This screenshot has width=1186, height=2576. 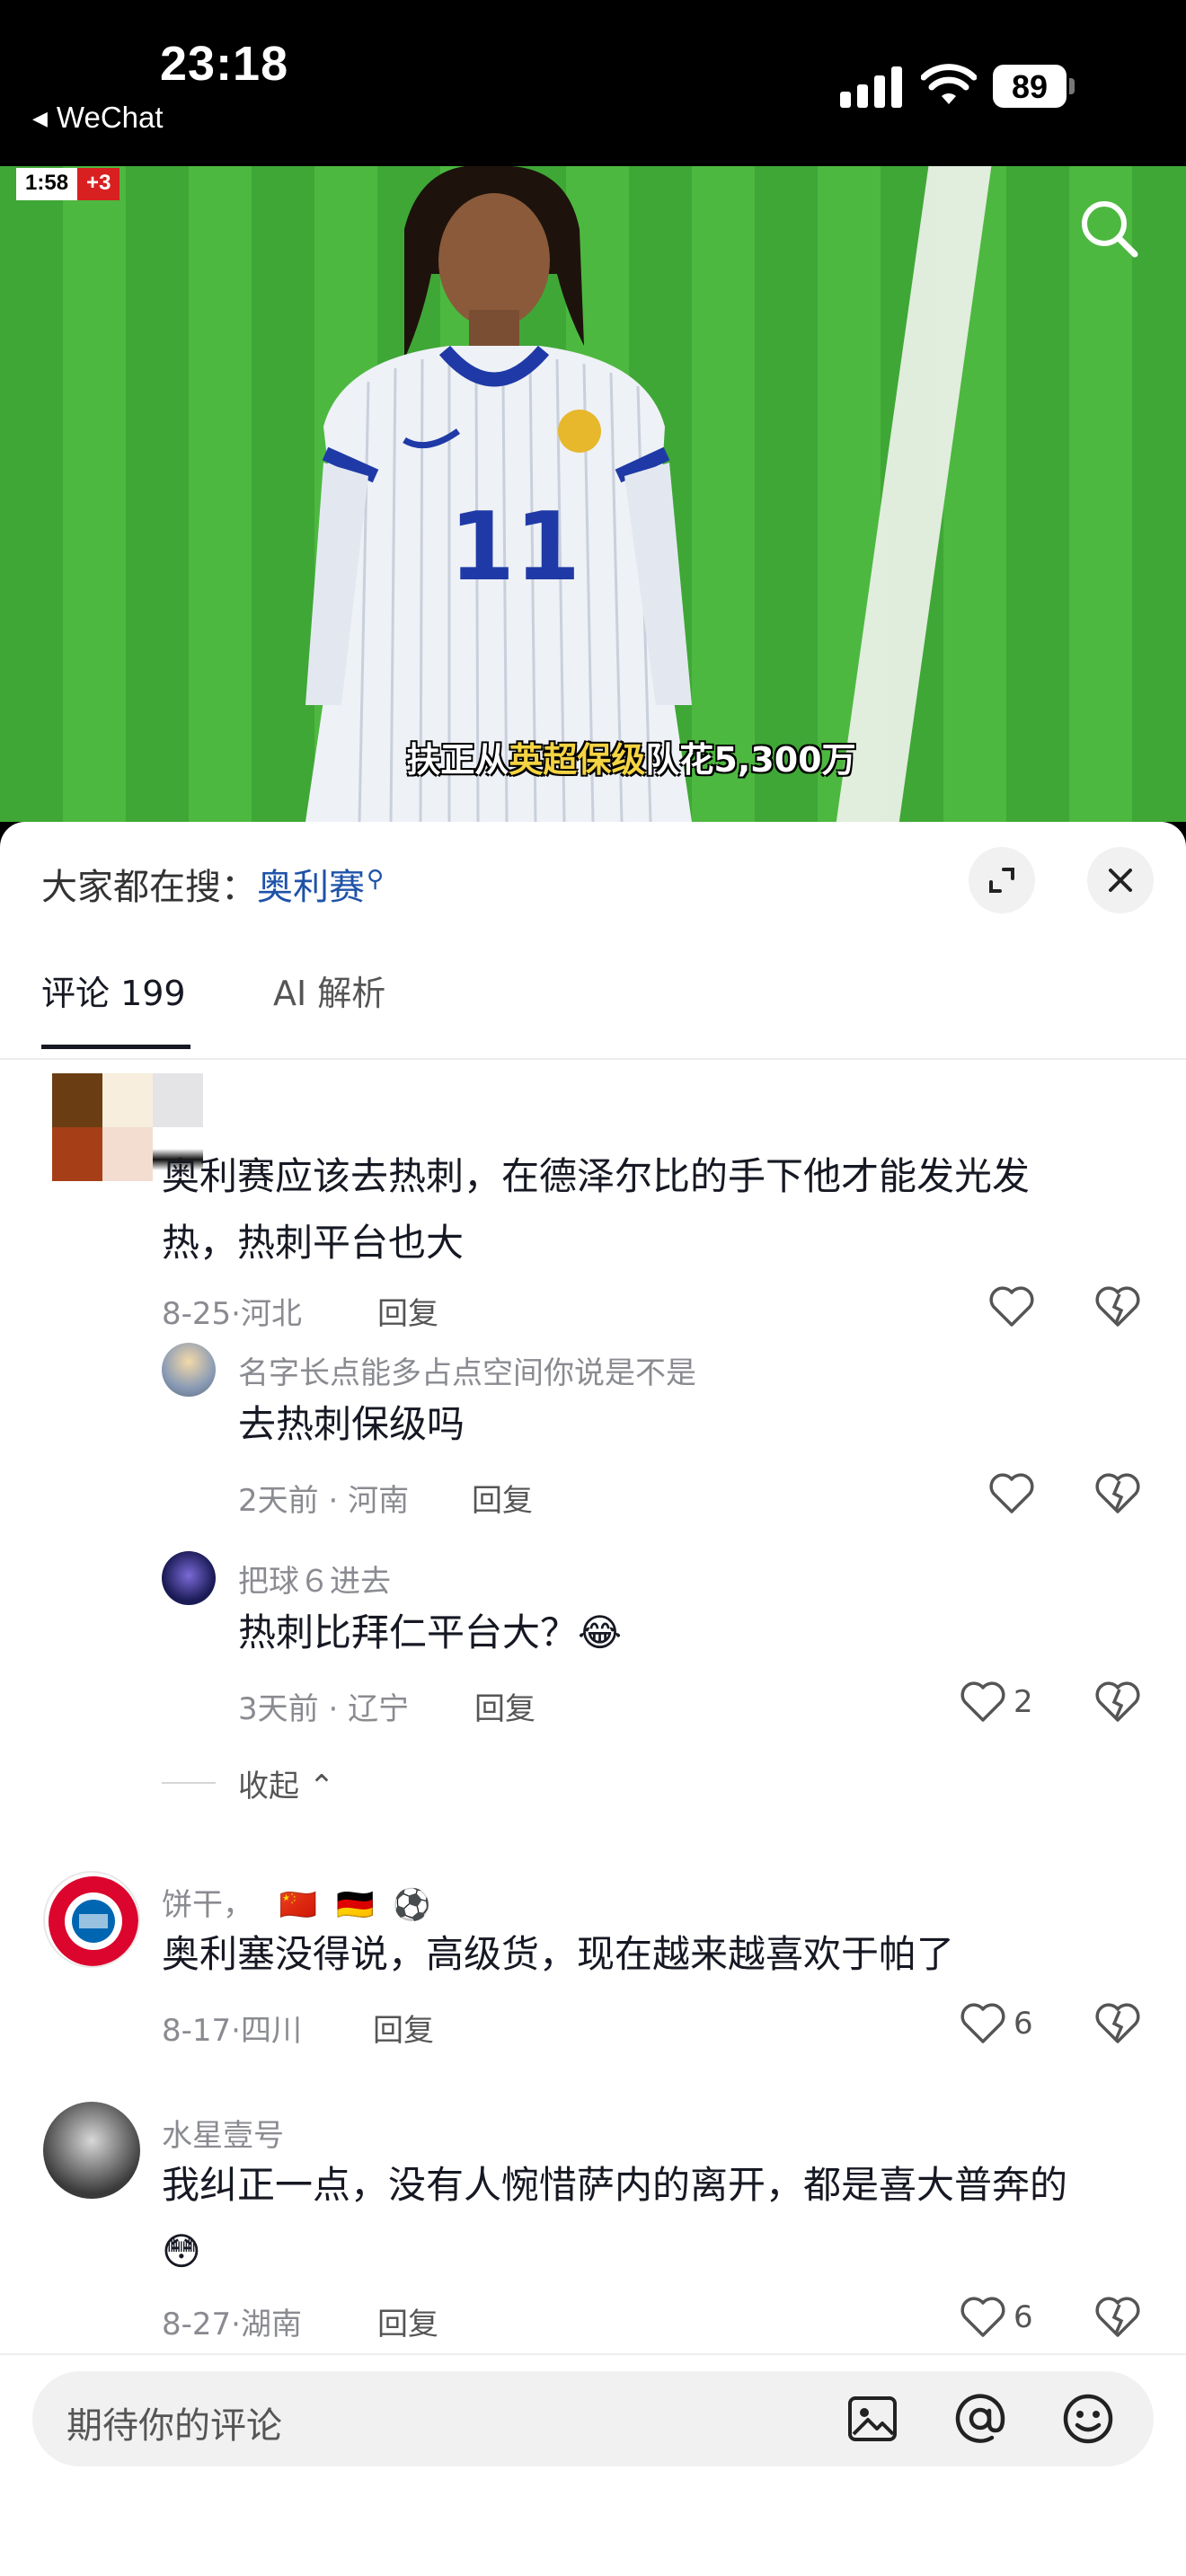 What do you see at coordinates (110, 117) in the screenshot?
I see `back-app-label: WeChat` at bounding box center [110, 117].